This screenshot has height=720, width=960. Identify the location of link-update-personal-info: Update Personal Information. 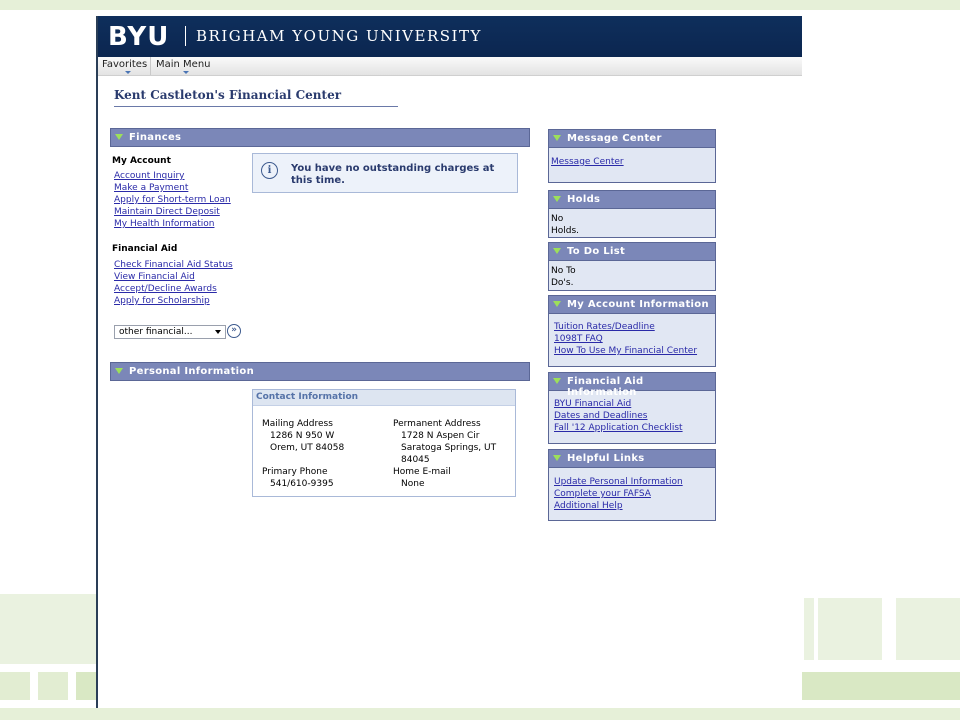
(618, 482).